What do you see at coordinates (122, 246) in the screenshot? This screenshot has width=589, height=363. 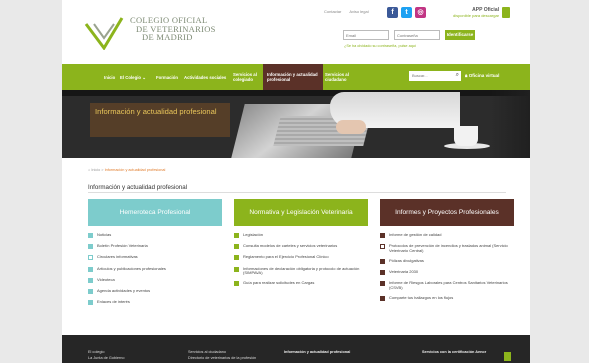 I see `list-item-label: Boletín Profesión Veterinaria` at bounding box center [122, 246].